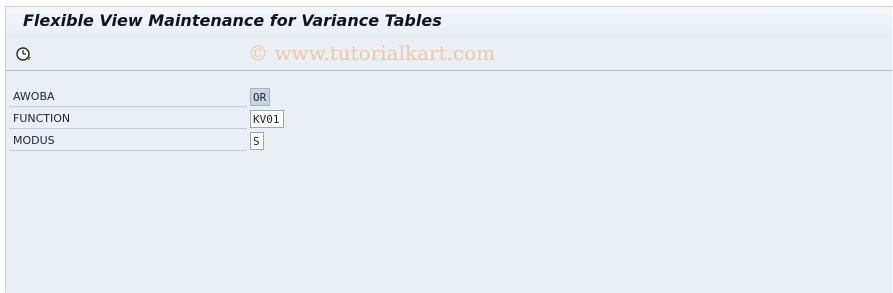 The height and width of the screenshot is (293, 893). I want to click on watermark: © www.tutorialkart.com, so click(372, 53).